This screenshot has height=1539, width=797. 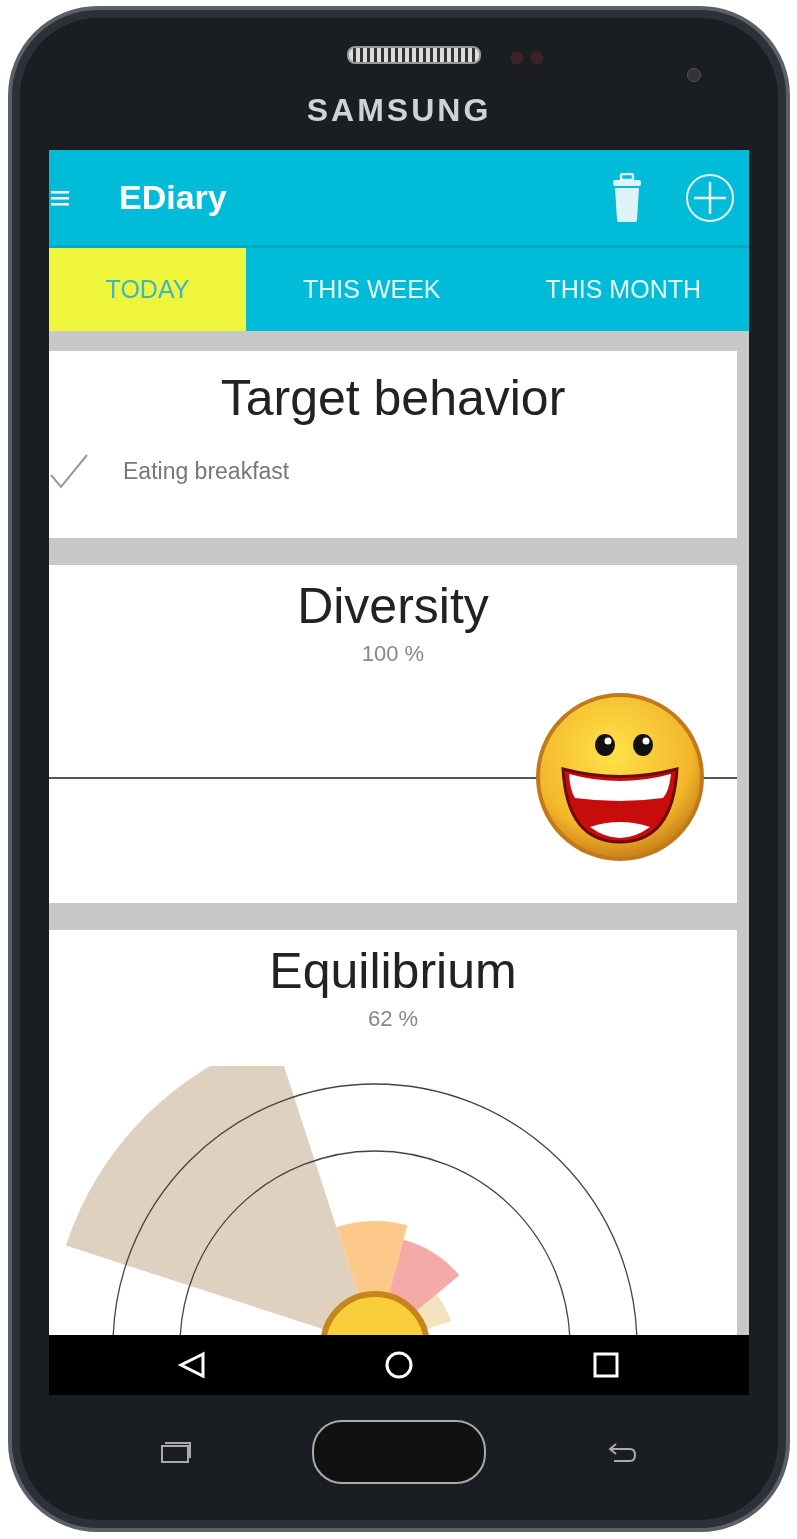 I want to click on brand-logo: SAMSUNG, so click(x=399, y=110).